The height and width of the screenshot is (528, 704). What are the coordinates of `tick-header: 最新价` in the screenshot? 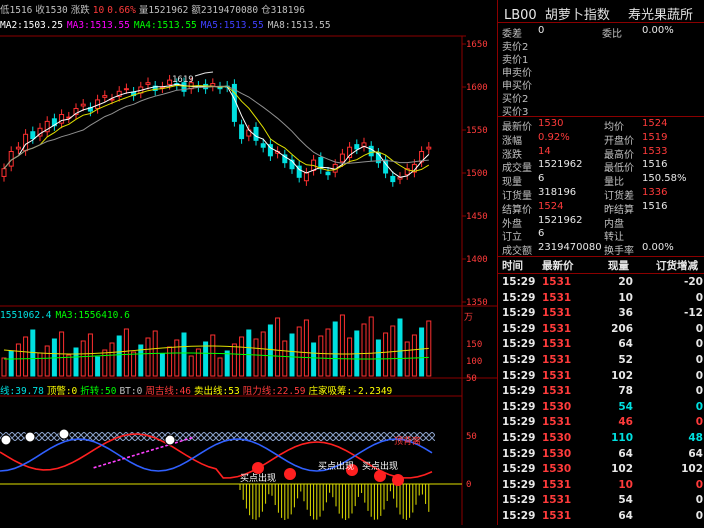 It's located at (558, 265).